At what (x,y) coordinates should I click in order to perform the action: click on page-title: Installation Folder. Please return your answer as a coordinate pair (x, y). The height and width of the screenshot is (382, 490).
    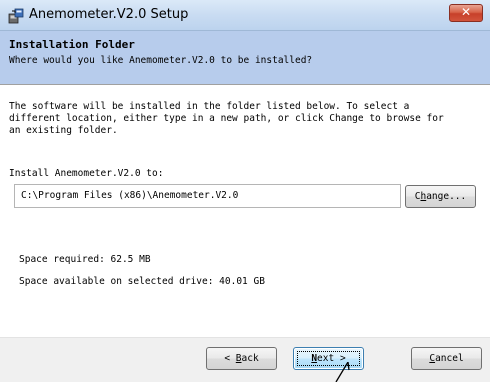
    Looking at the image, I should click on (72, 44).